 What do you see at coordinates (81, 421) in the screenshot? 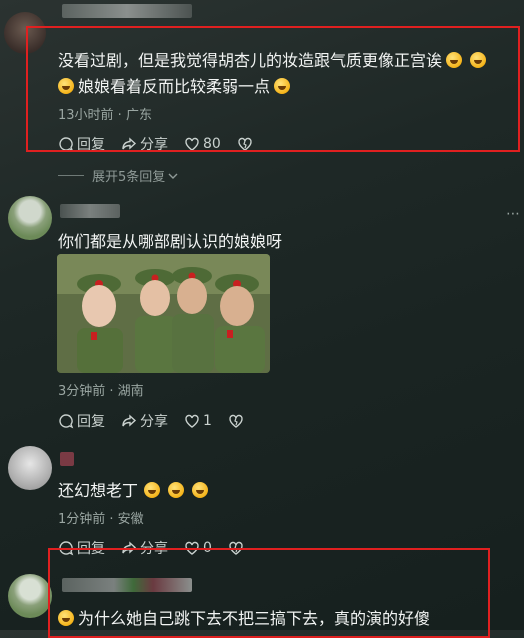
I see `reply-button: 回复` at bounding box center [81, 421].